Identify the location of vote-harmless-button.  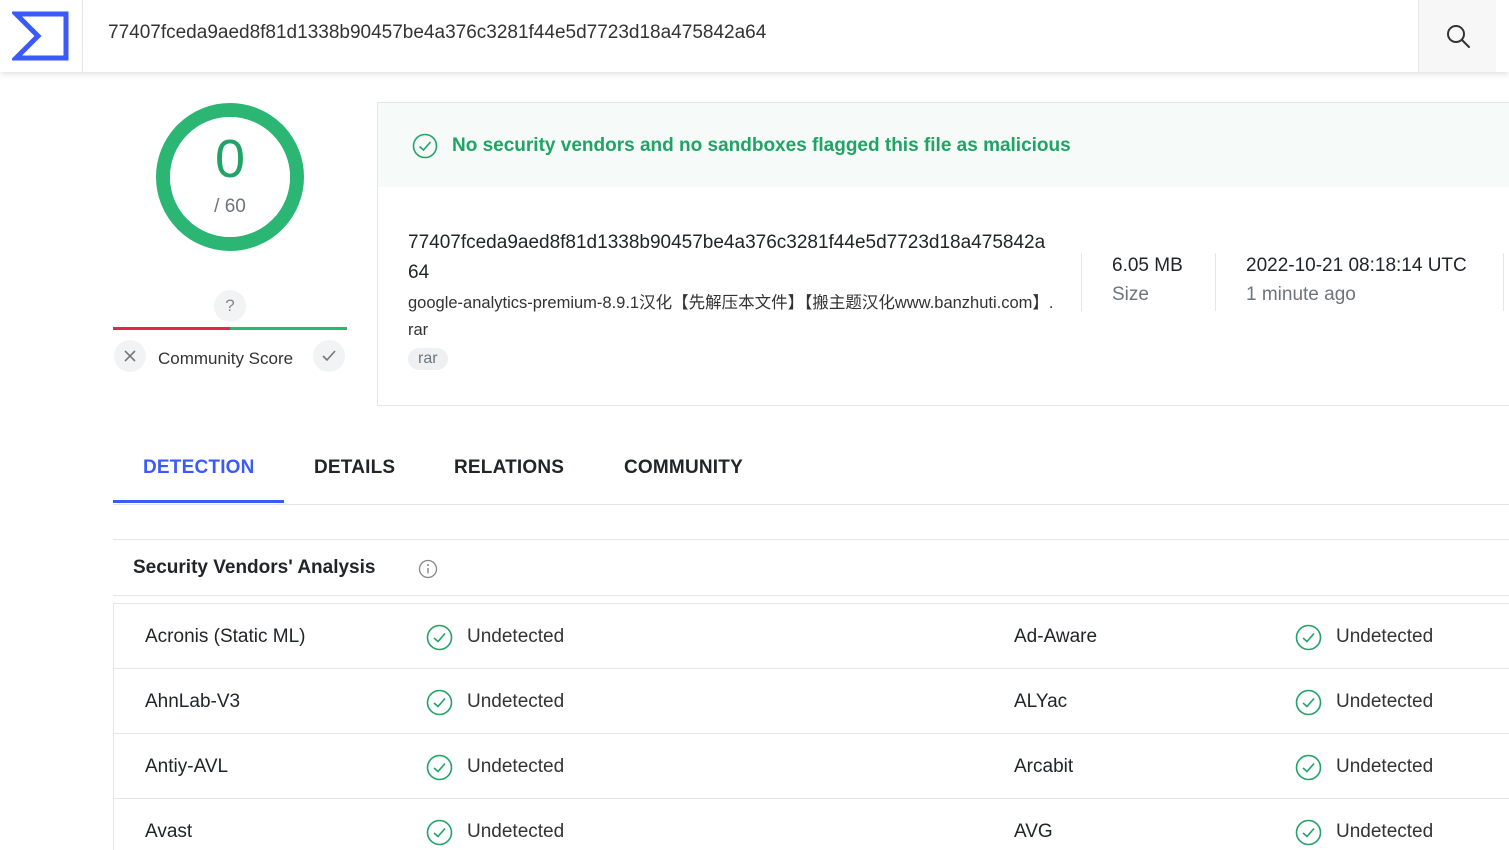
(329, 356).